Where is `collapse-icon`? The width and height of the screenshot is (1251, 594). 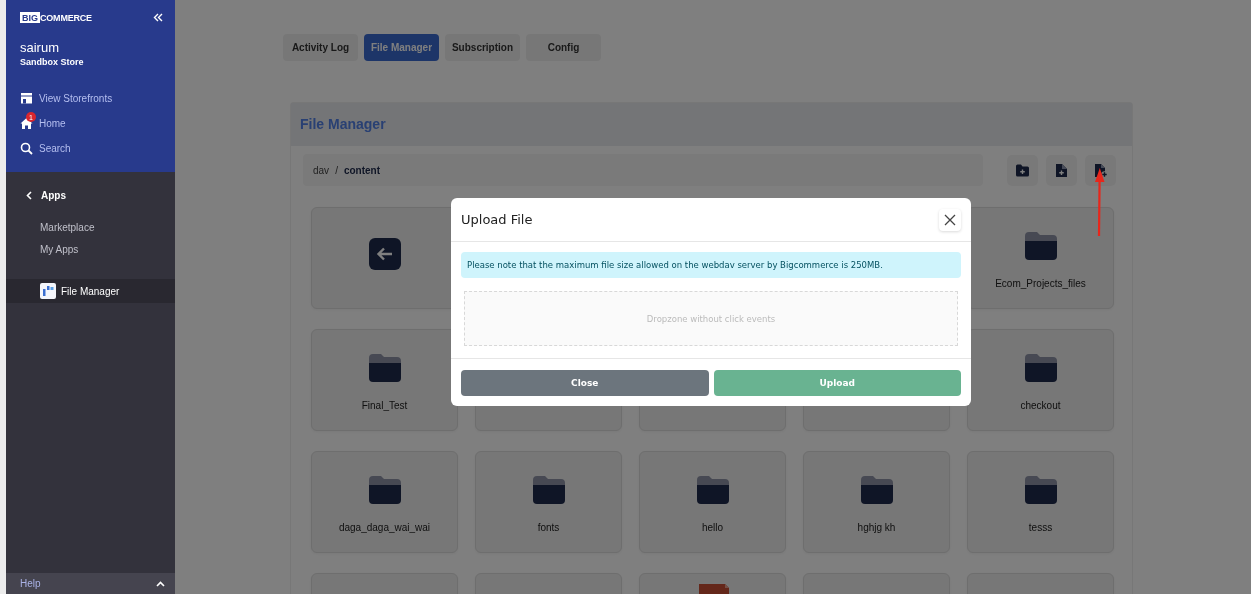 collapse-icon is located at coordinates (158, 17).